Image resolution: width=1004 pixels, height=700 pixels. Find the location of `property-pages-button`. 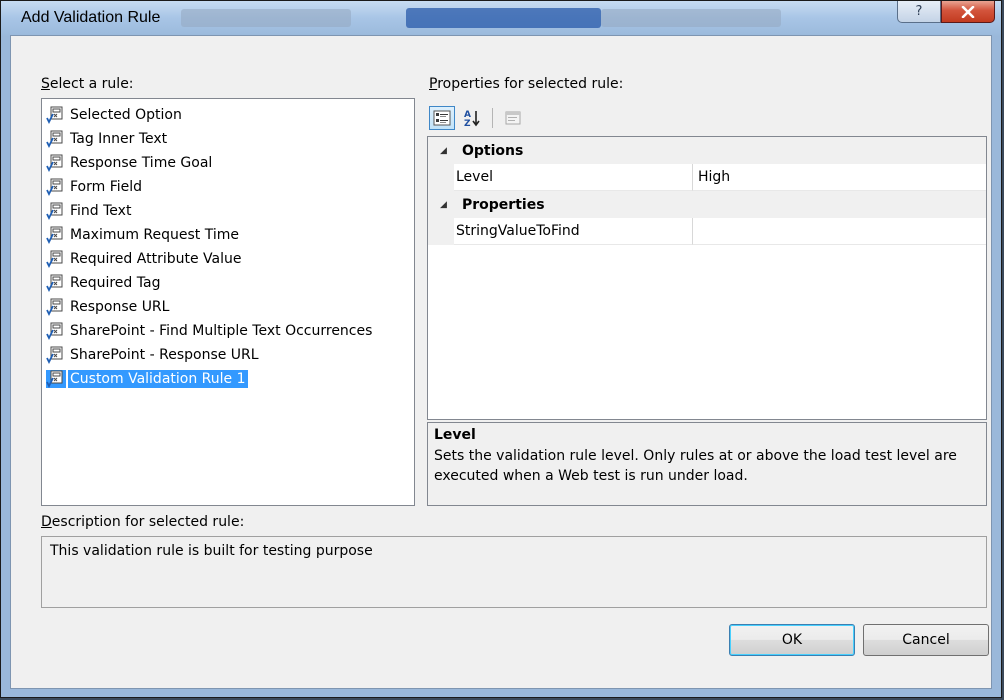

property-pages-button is located at coordinates (513, 118).